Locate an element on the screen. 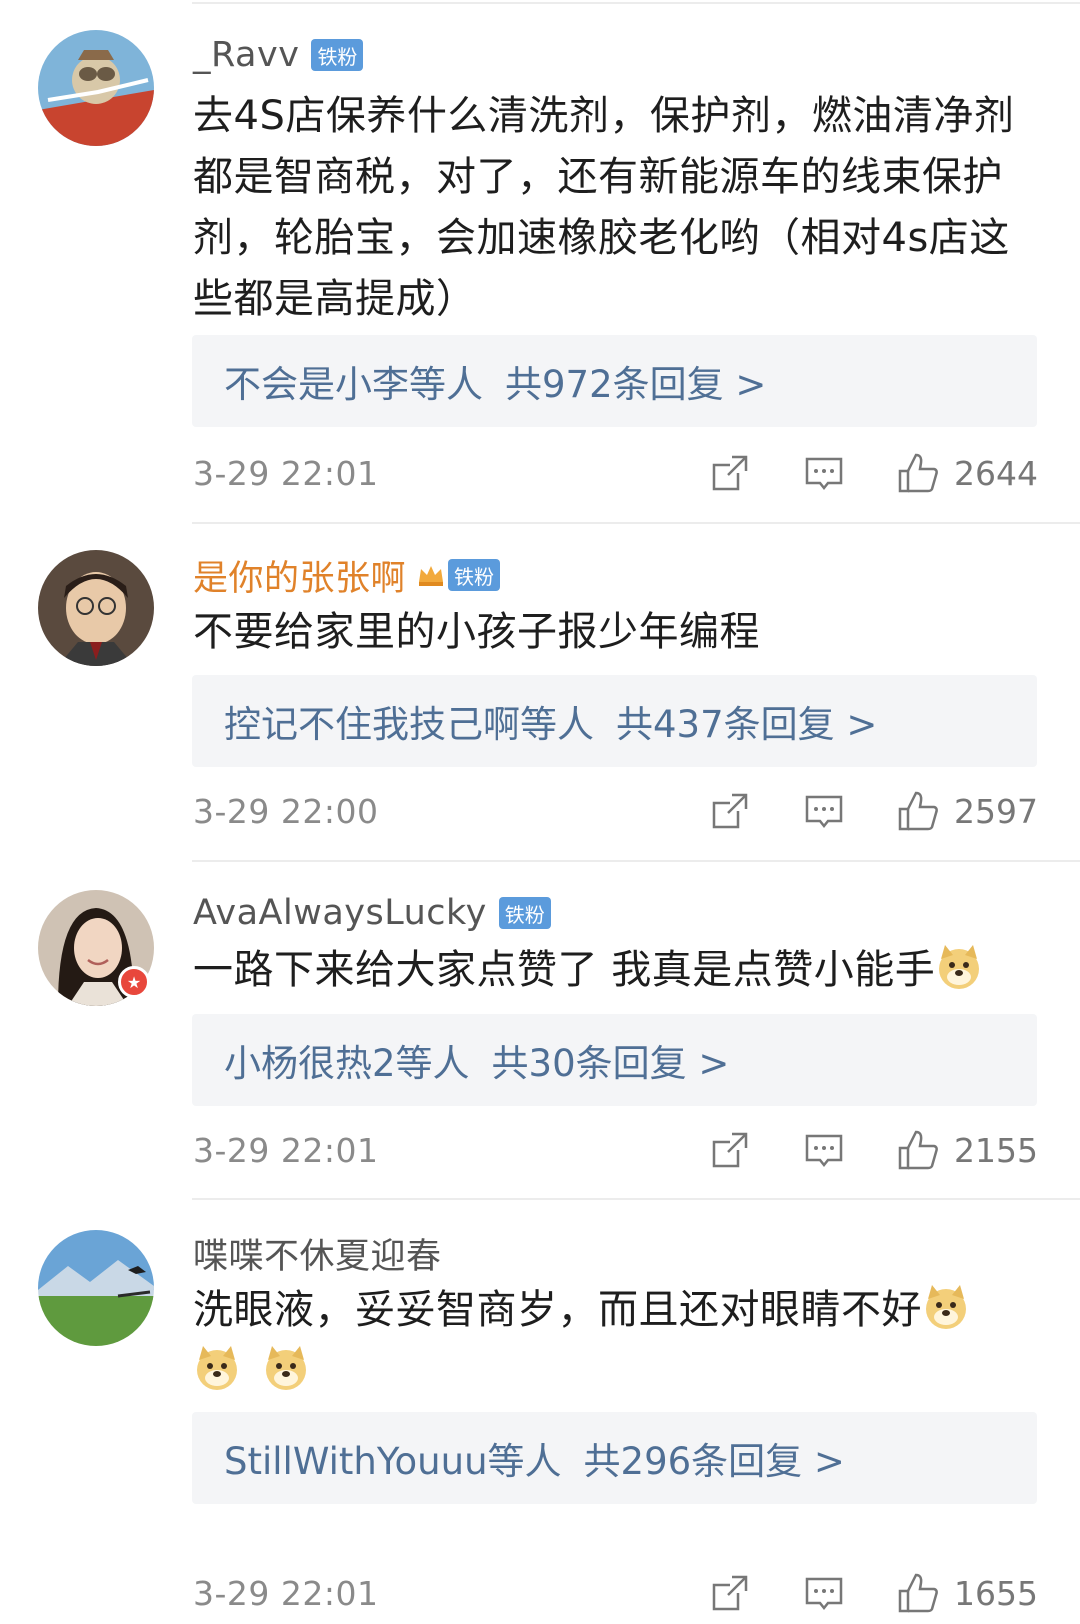 The image size is (1080, 1624). reply-summary: 不会是小李等人 共972条回复 > is located at coordinates (614, 381).